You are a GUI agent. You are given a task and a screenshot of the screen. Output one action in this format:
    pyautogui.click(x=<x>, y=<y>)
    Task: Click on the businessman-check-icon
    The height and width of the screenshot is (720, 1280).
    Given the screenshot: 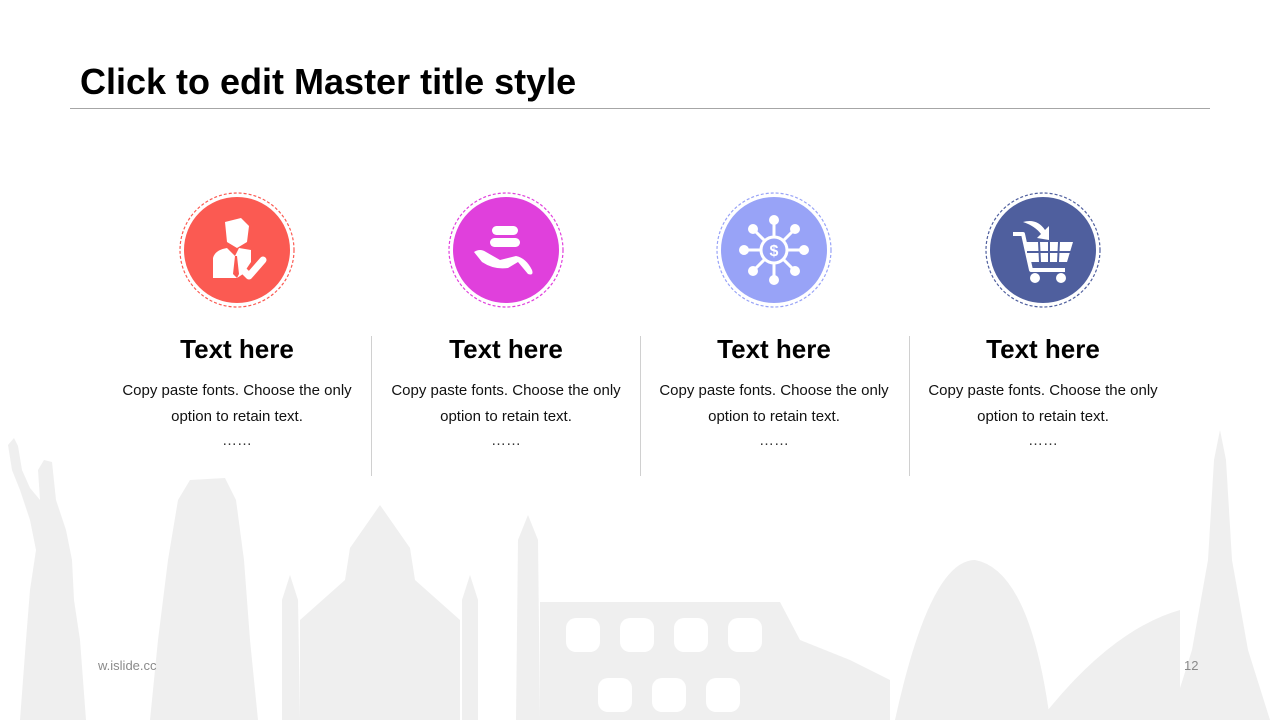 What is the action you would take?
    pyautogui.click(x=237, y=250)
    